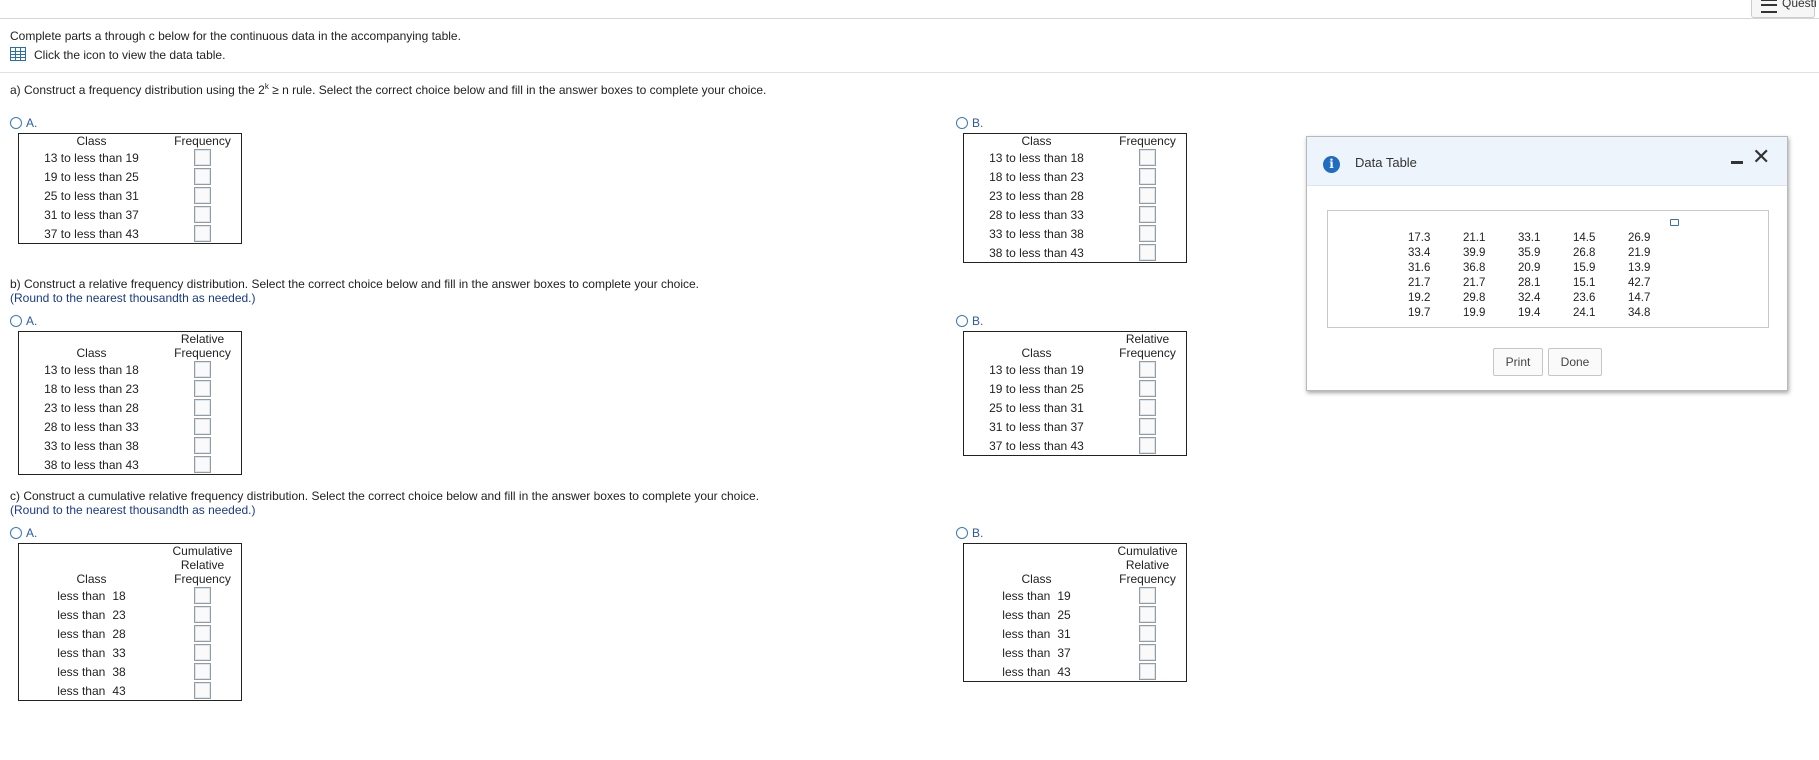  Describe the element at coordinates (1474, 238) in the screenshot. I see `data-value: 21.1` at that location.